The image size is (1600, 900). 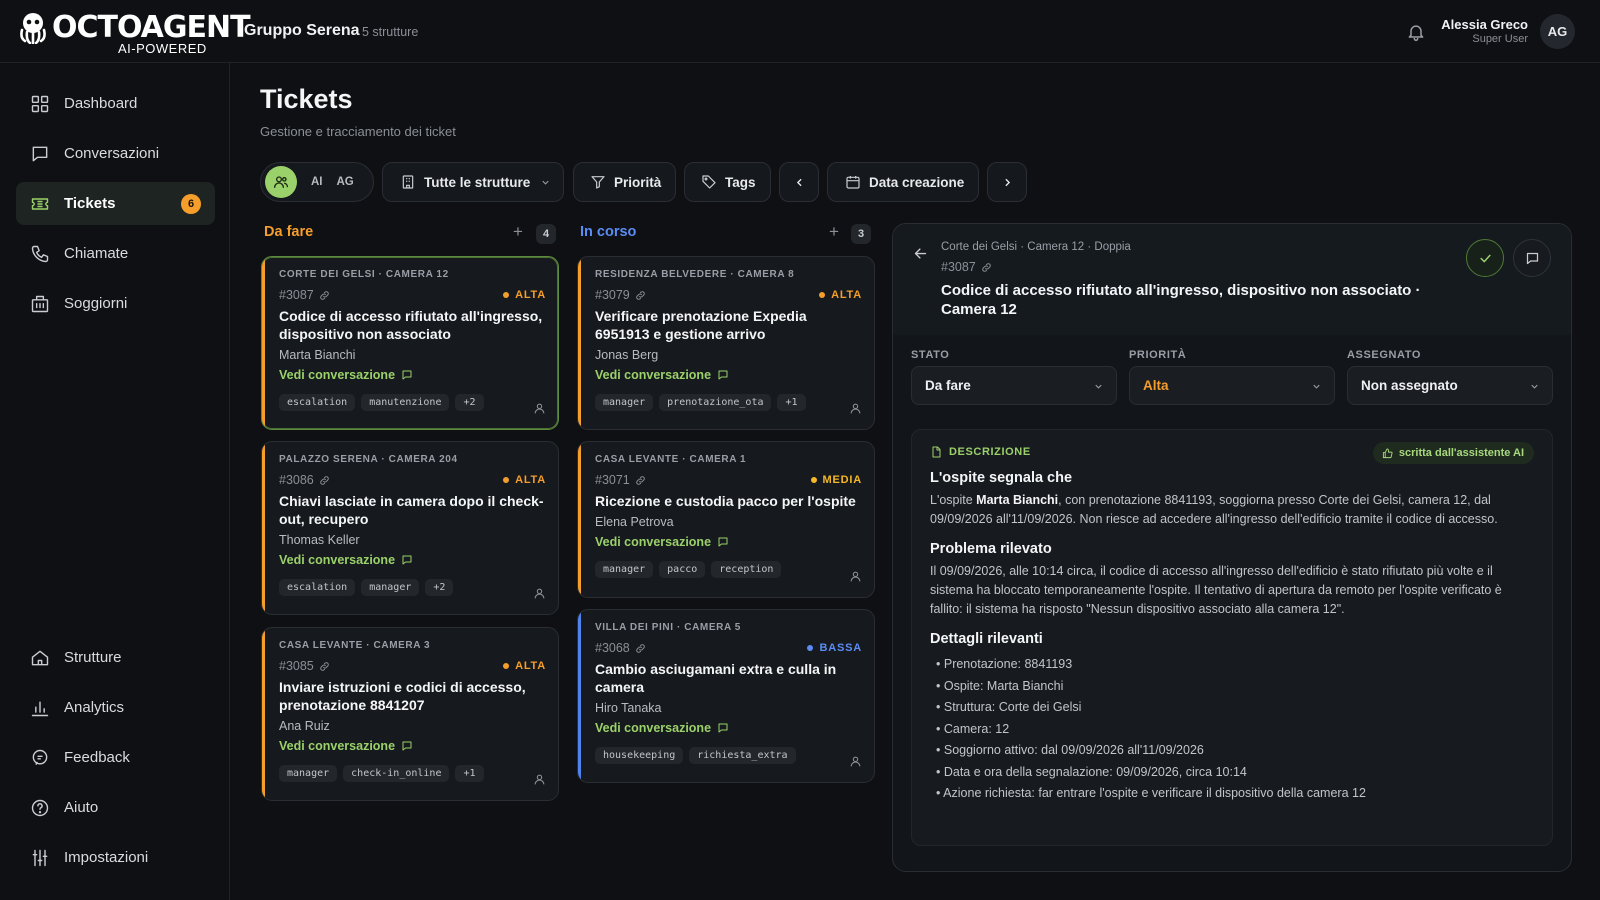 I want to click on sidebar-item-impostazioni: Impostazioni, so click(x=115, y=857).